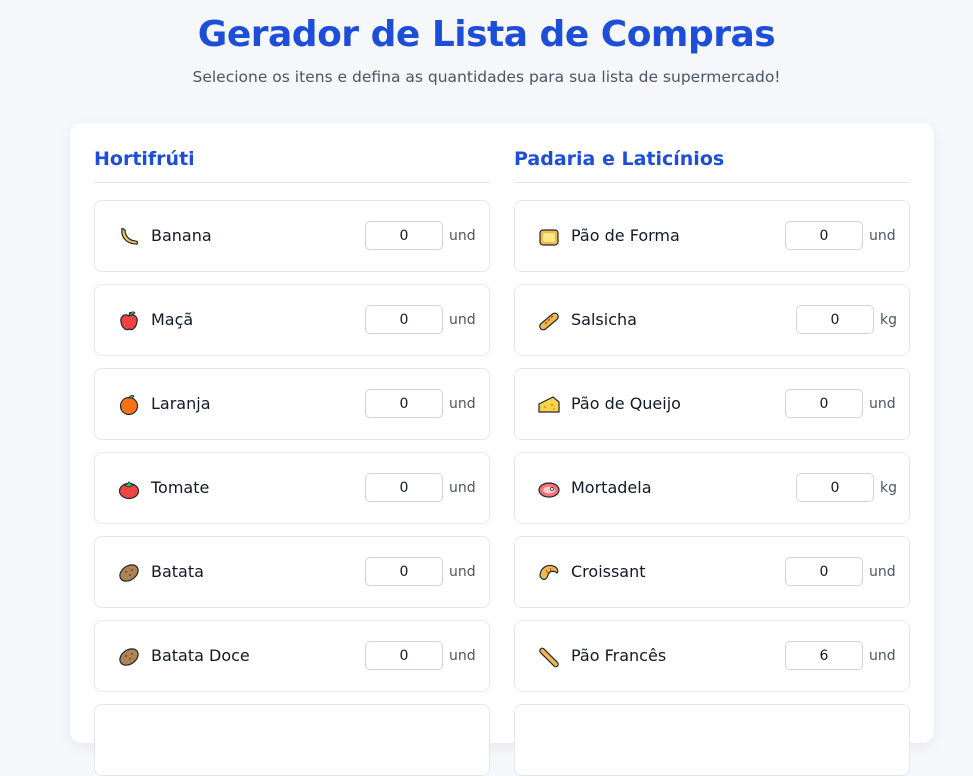 This screenshot has height=776, width=973. What do you see at coordinates (129, 490) in the screenshot?
I see `tomato-icon` at bounding box center [129, 490].